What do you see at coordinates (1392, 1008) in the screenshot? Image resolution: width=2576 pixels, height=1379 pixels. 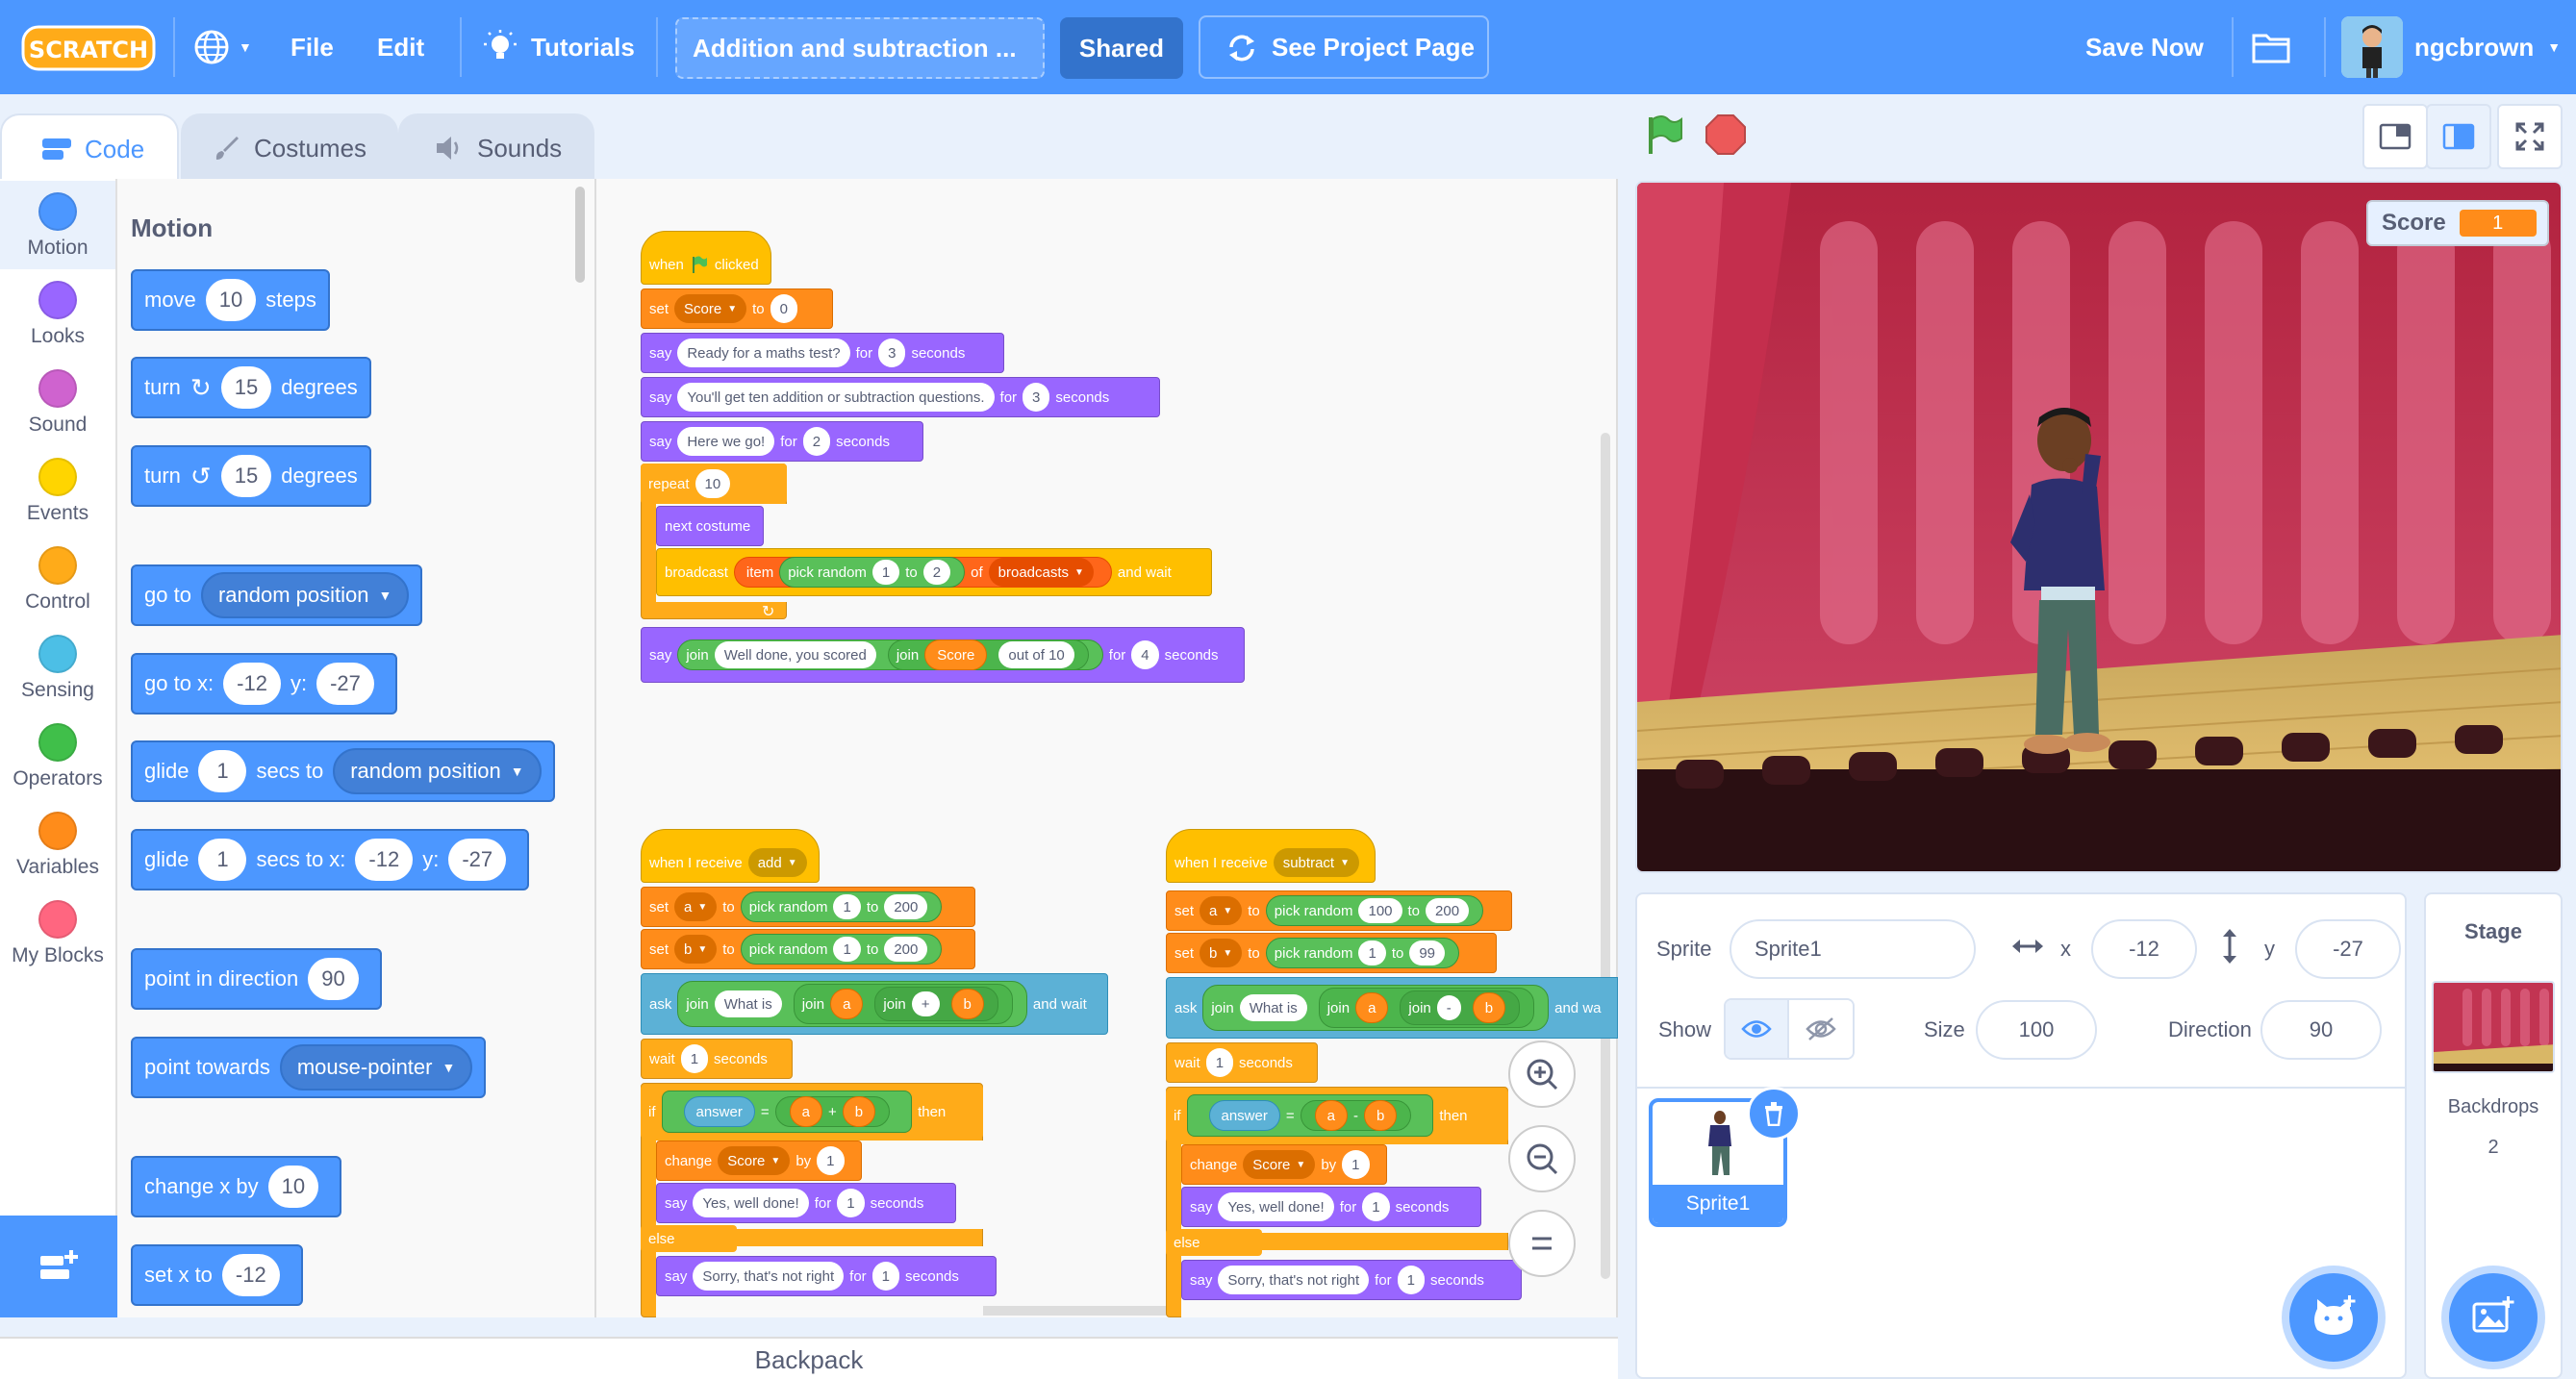 I see `ask-and-wait-block: ask join What is join a join - b and wa` at bounding box center [1392, 1008].